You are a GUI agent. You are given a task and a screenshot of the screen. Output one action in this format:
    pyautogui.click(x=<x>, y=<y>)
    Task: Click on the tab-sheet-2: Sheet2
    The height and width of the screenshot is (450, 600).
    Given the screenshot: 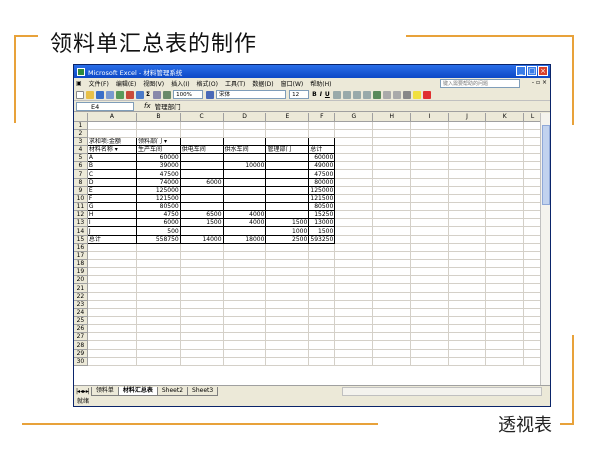 What is the action you would take?
    pyautogui.click(x=172, y=391)
    